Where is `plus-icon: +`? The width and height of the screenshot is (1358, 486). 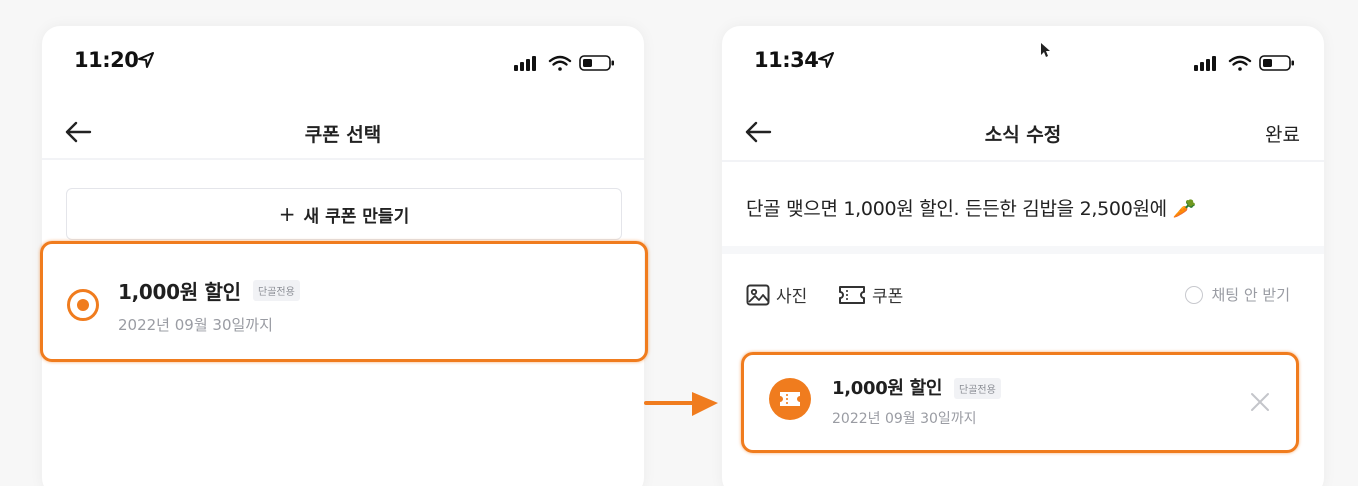
plus-icon: + is located at coordinates (287, 214).